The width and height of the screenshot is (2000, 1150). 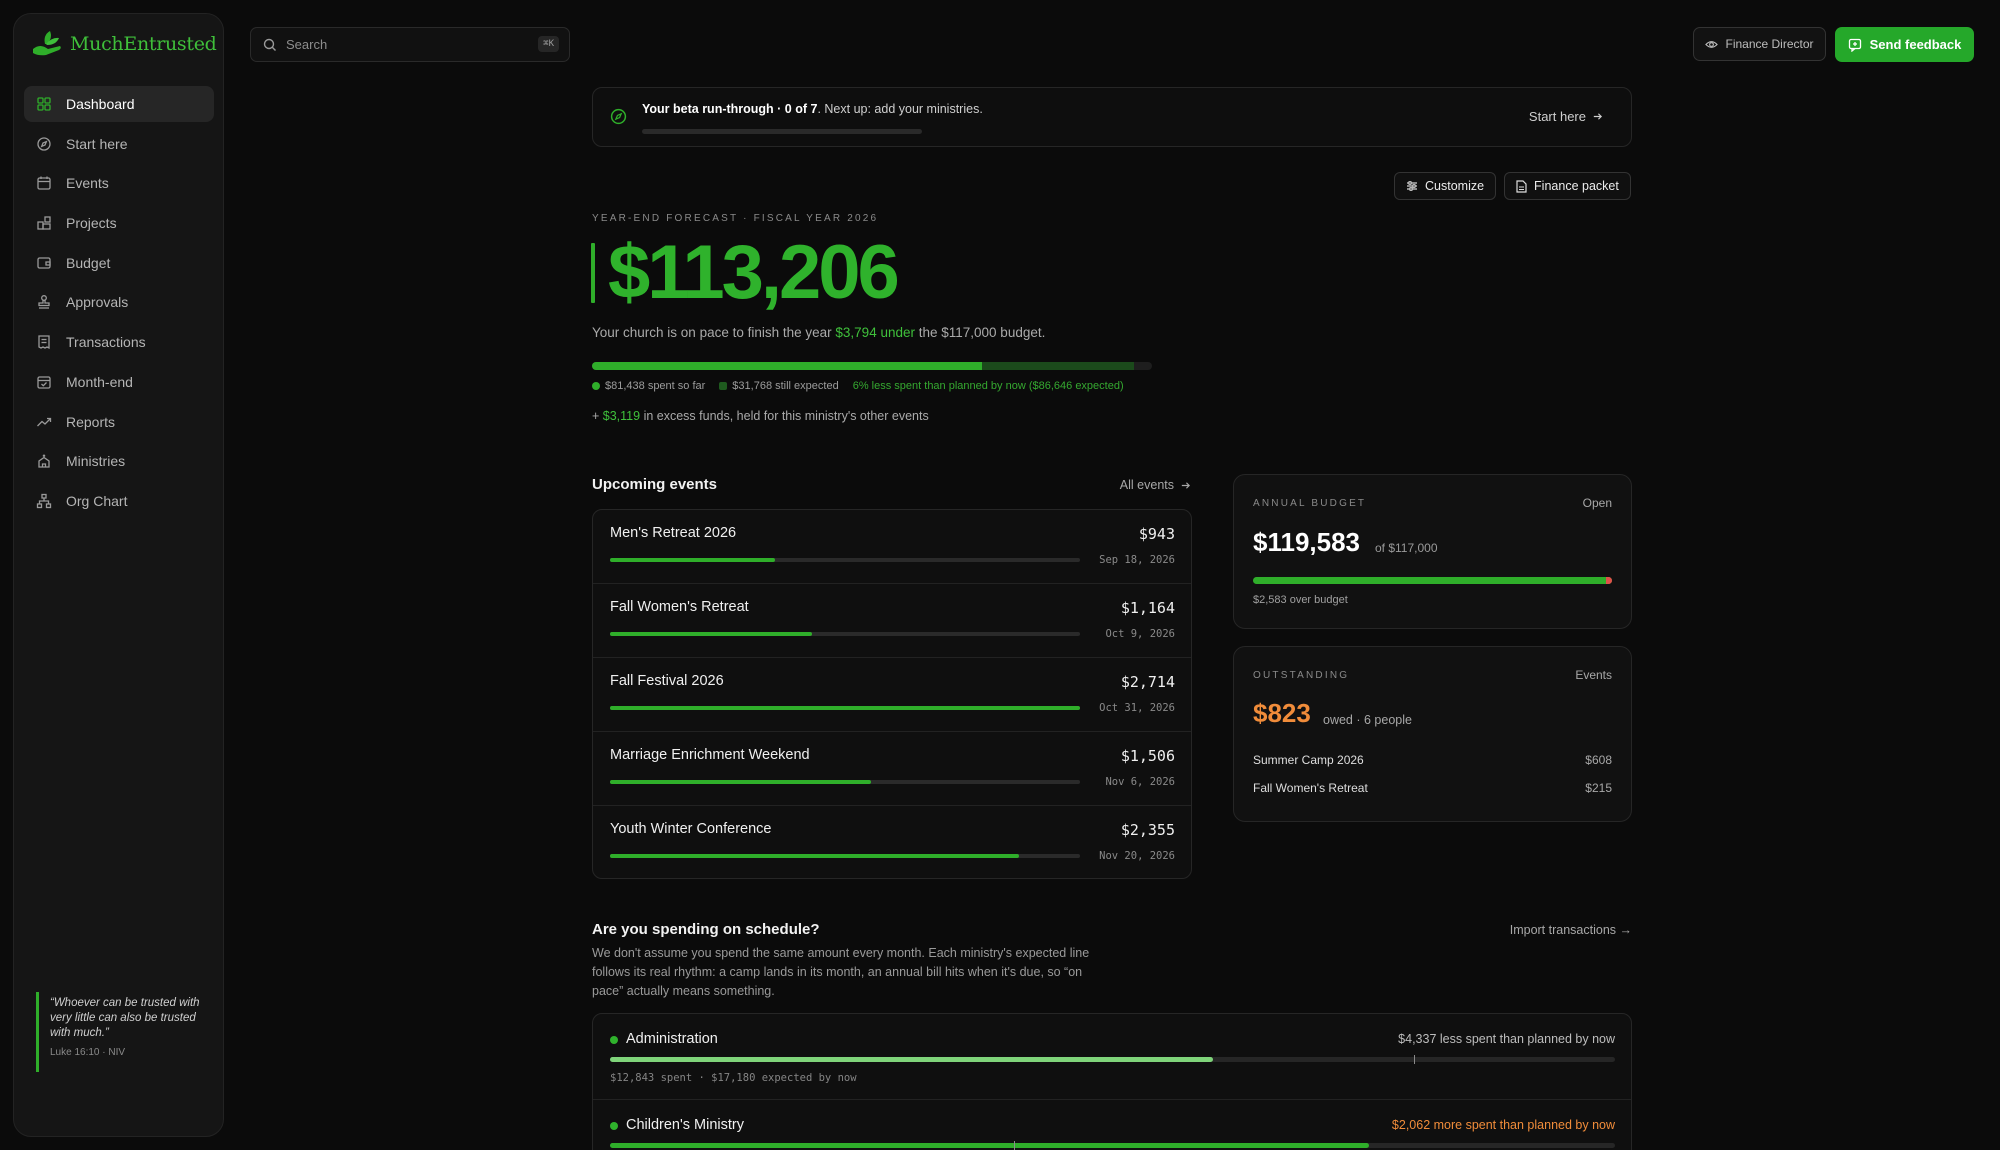 What do you see at coordinates (1156, 534) in the screenshot?
I see `event-amount: $943` at bounding box center [1156, 534].